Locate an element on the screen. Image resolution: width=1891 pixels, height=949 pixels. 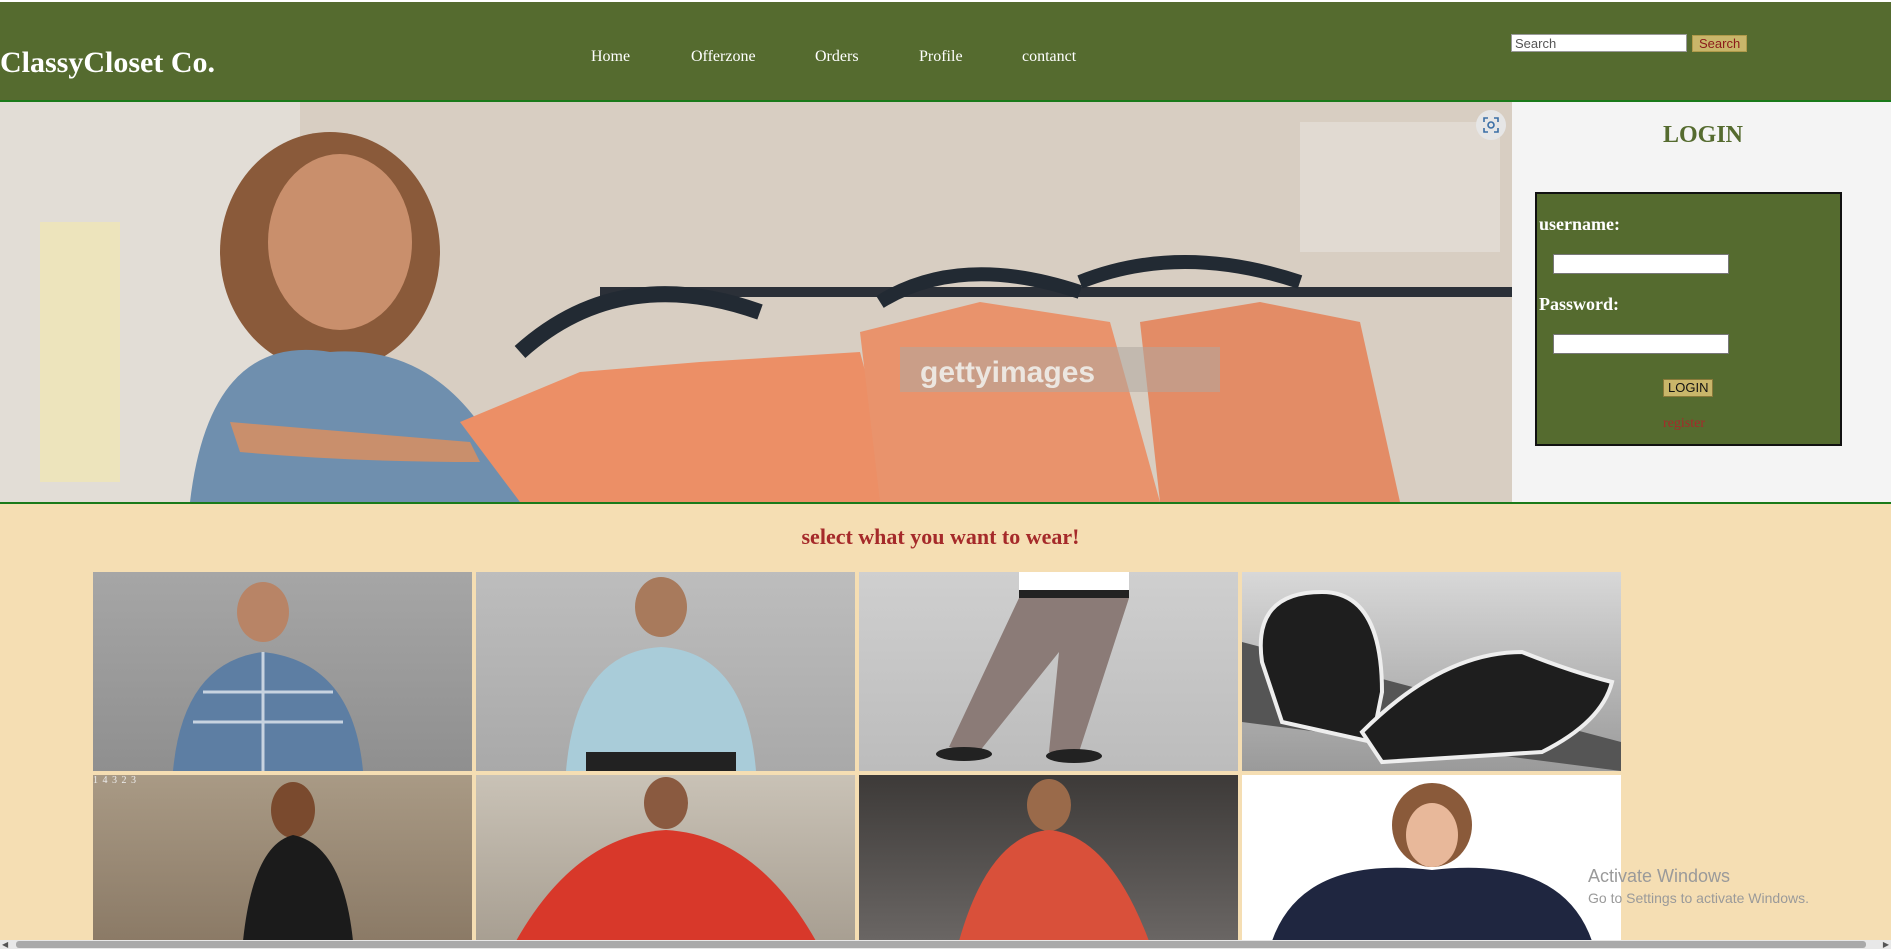
nav-home: Home is located at coordinates (610, 57).